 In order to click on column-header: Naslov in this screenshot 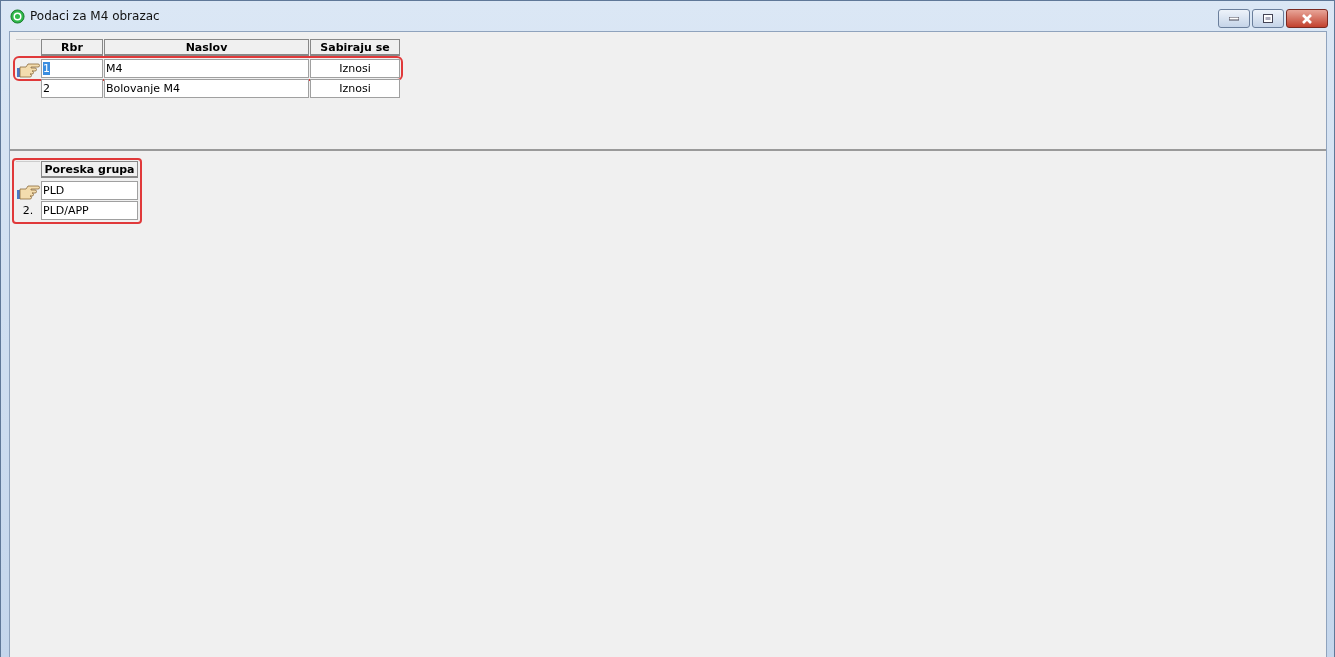, I will do `click(206, 47)`.